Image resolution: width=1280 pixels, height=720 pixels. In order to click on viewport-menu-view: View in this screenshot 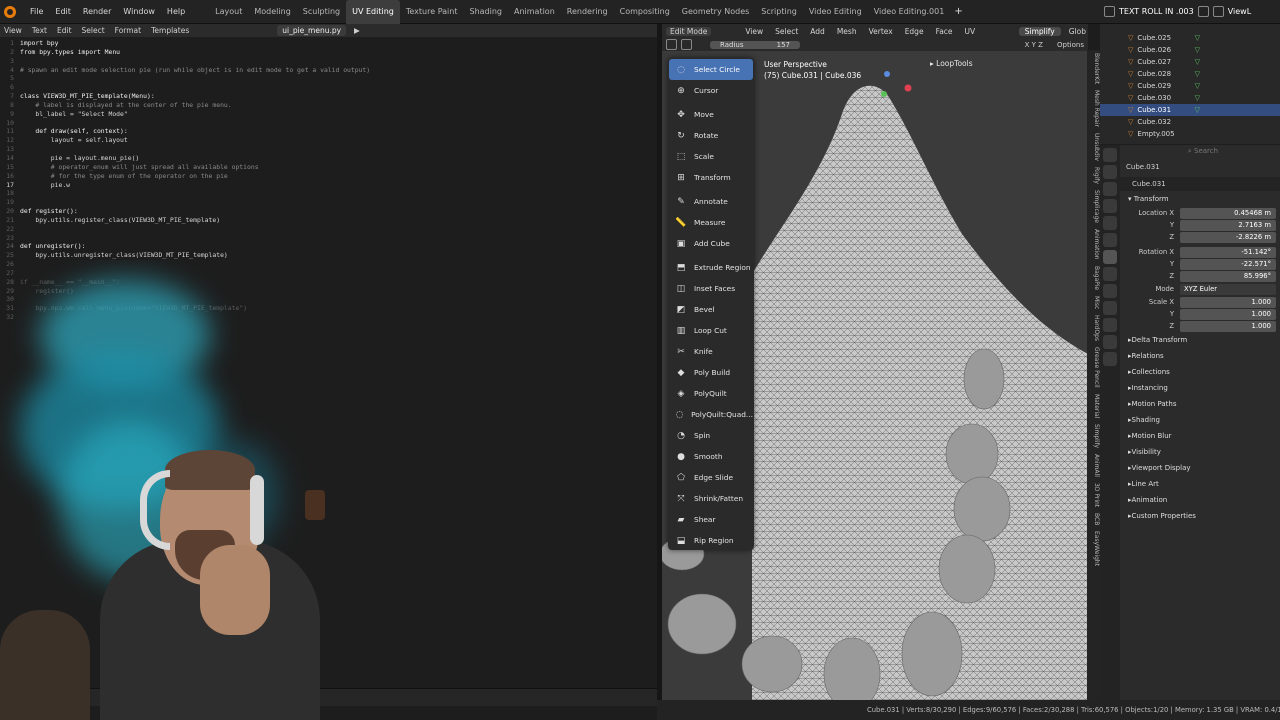, I will do `click(754, 31)`.